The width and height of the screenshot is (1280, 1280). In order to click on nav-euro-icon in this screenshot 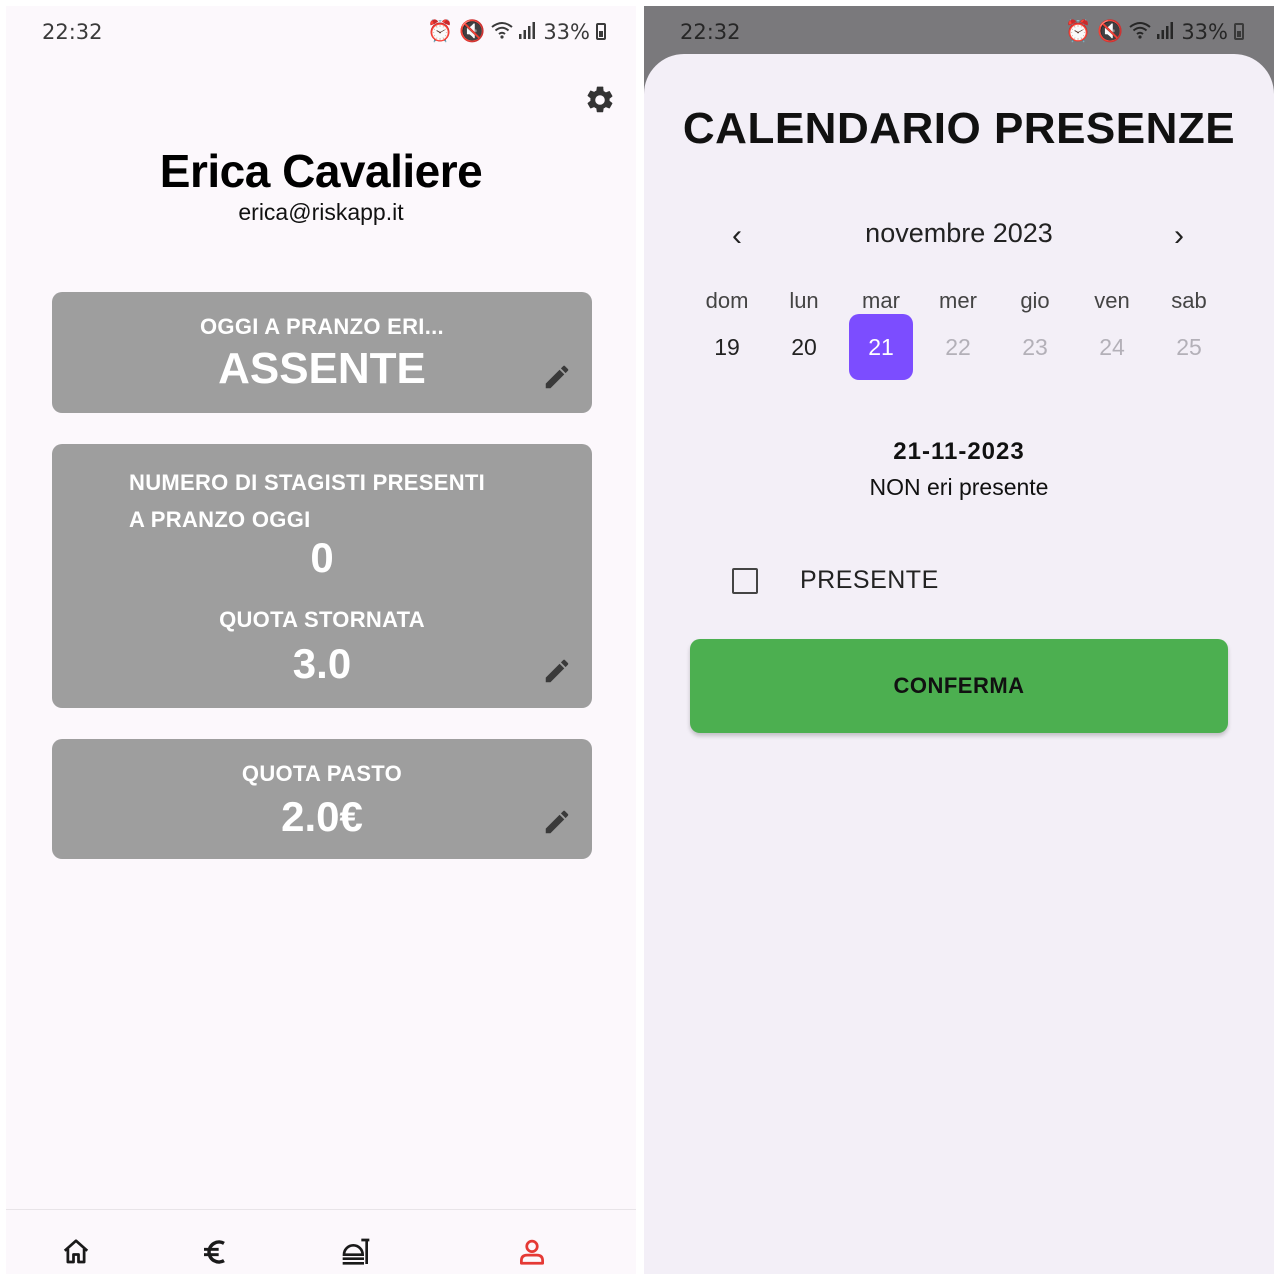, I will do `click(216, 1252)`.